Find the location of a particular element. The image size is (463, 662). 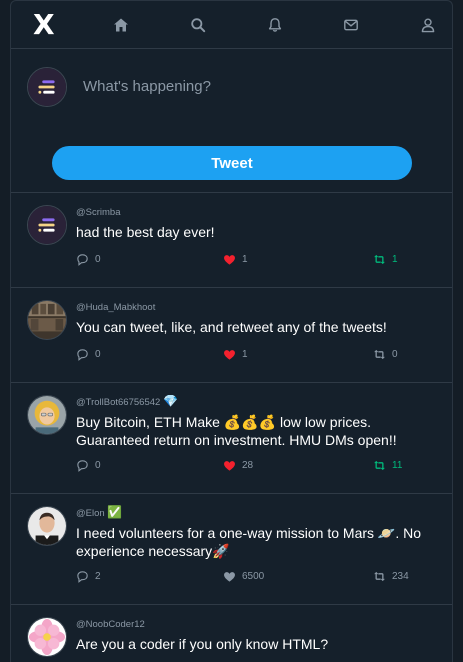

tweet-handle: @NoobCoder12 is located at coordinates (110, 623).